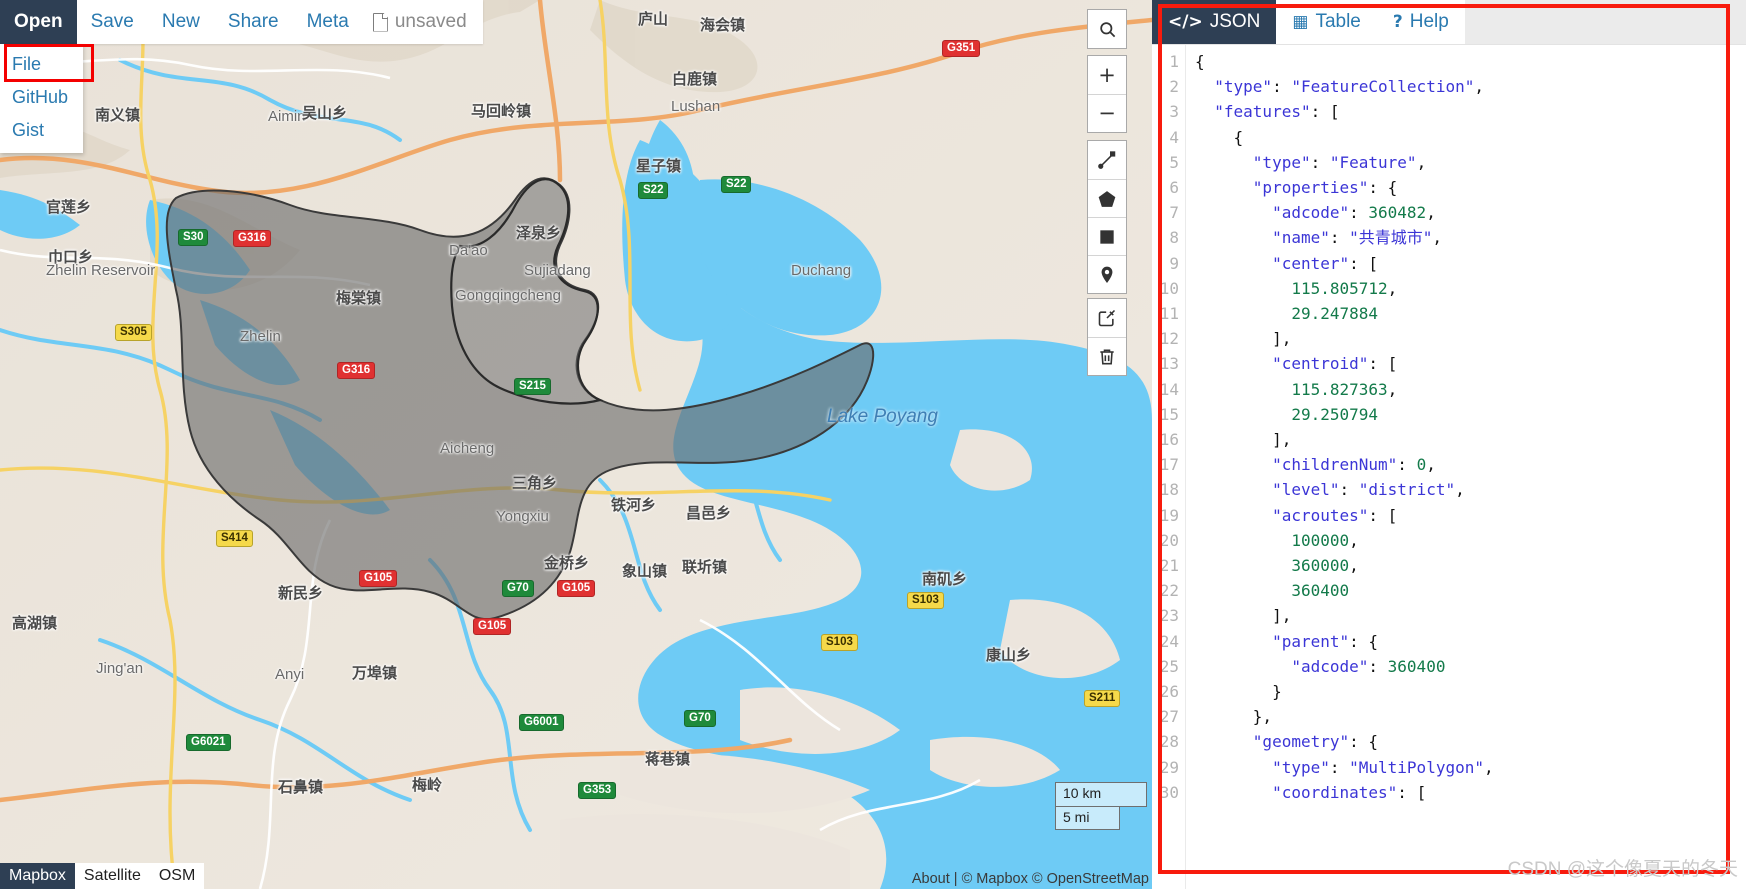 This screenshot has width=1746, height=889. Describe the element at coordinates (1320, 566) in the screenshot. I see `code-token: 360000` at that location.